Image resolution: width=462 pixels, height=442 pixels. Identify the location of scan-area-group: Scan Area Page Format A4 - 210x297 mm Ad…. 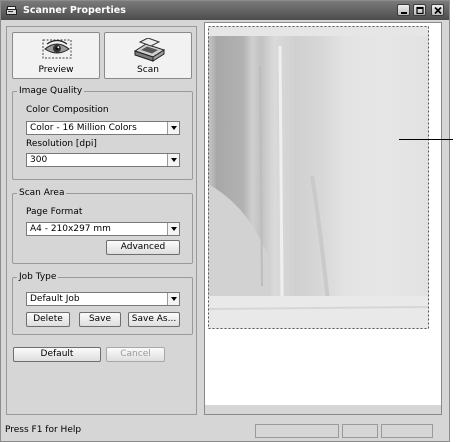
(102, 226).